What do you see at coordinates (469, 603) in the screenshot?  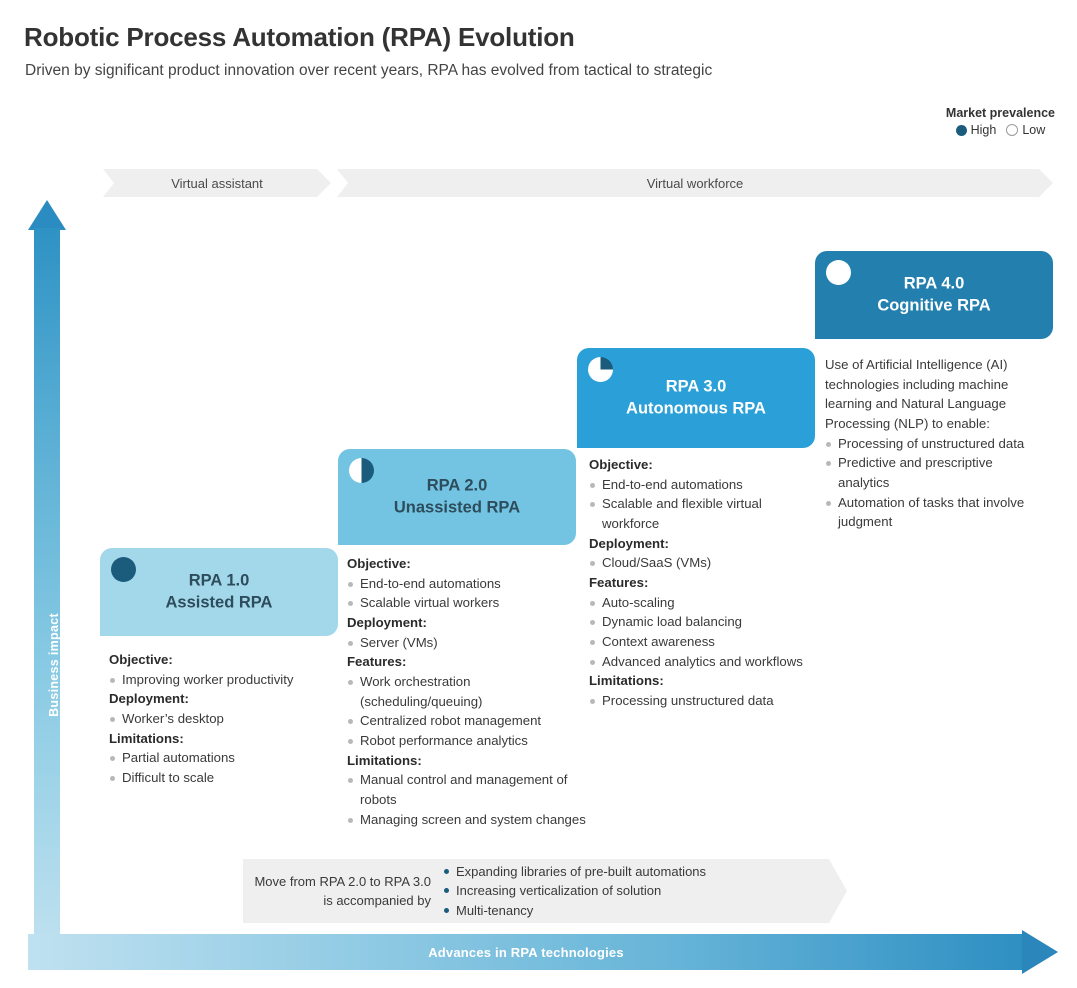 I see `list-item: Scalable virtual workers` at bounding box center [469, 603].